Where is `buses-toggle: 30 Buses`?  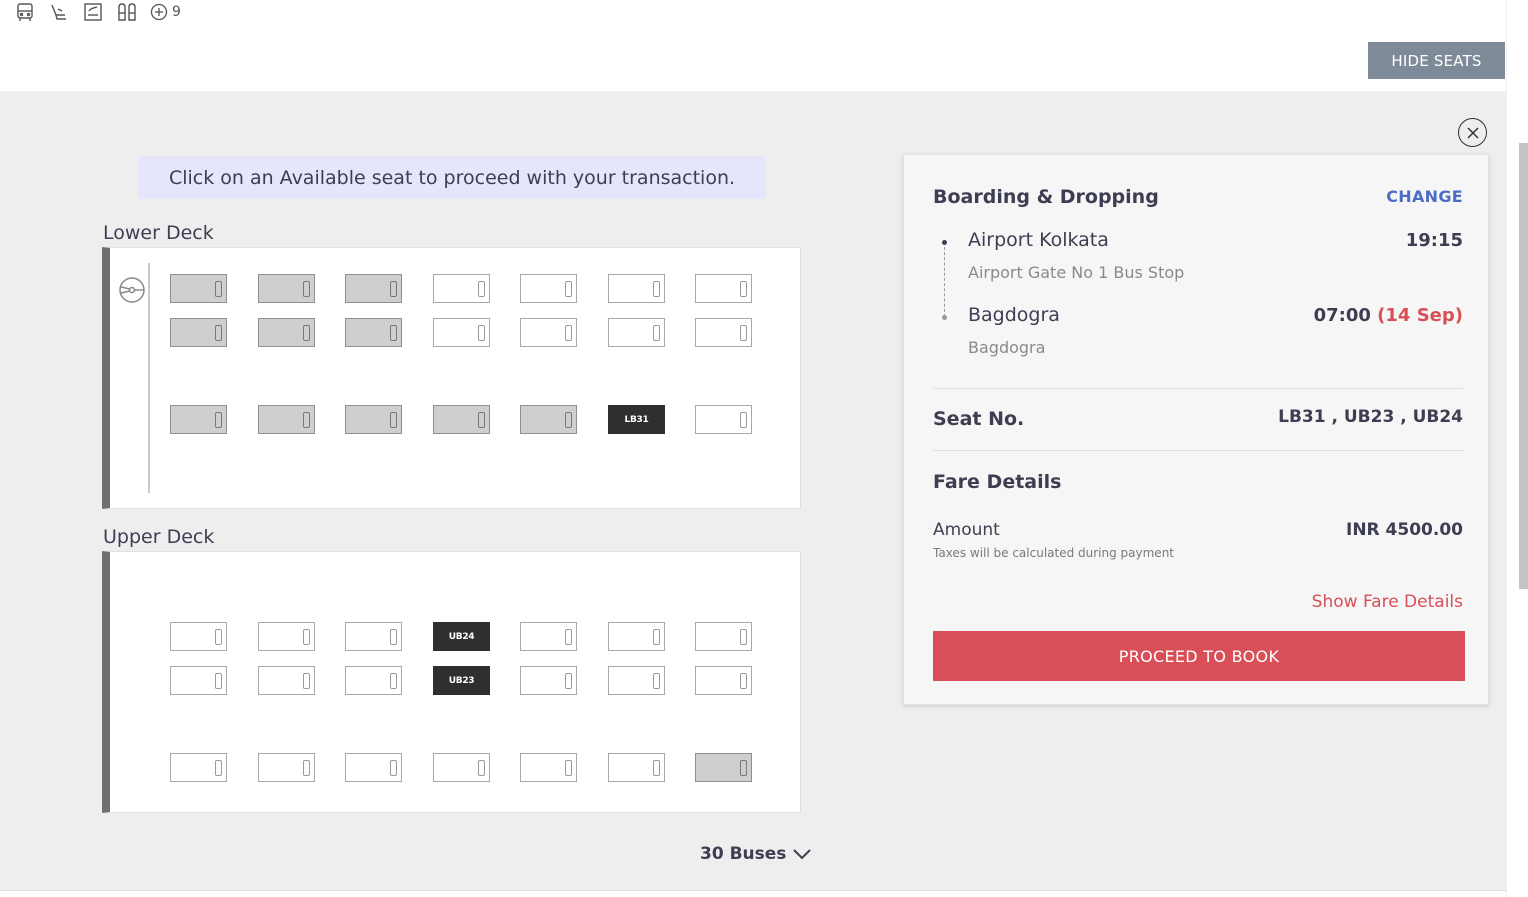 buses-toggle: 30 Buses is located at coordinates (756, 854).